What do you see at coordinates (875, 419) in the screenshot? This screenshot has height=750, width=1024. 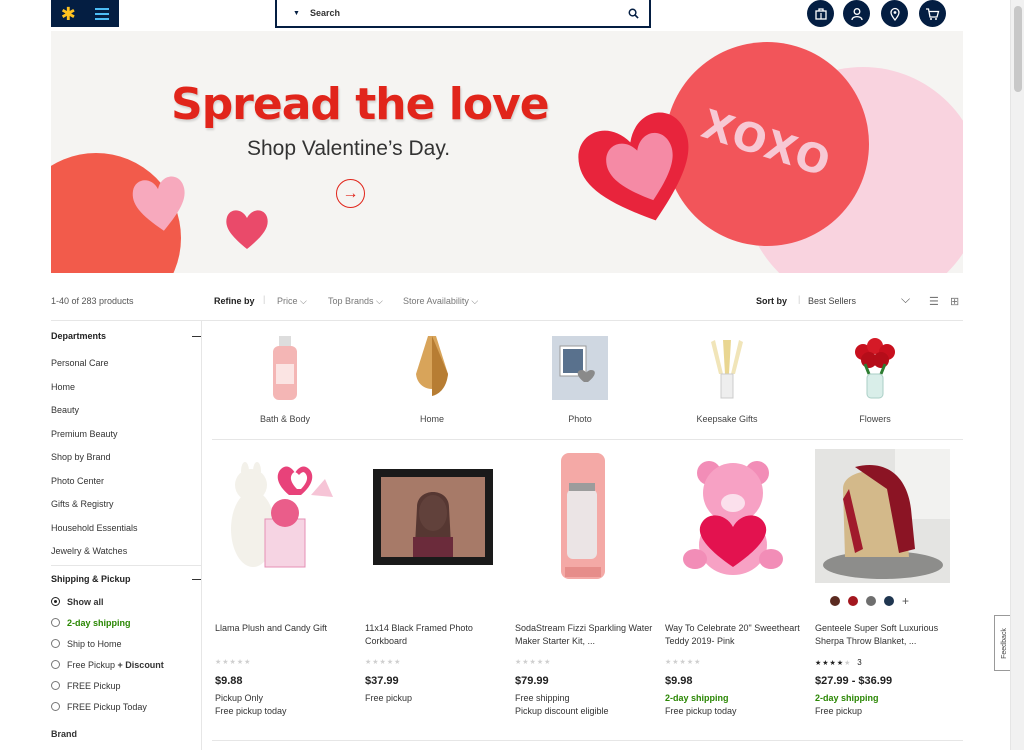 I see `category-label: Flowers` at bounding box center [875, 419].